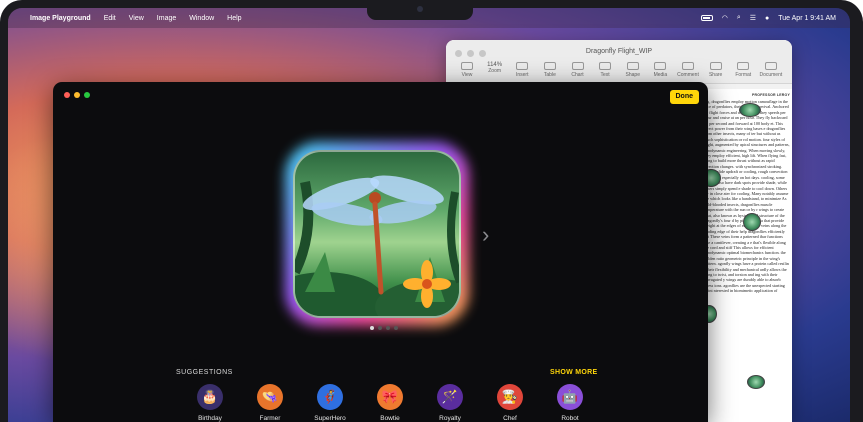 The image size is (863, 422). I want to click on tool-zoom: 114% Zoom, so click(495, 70).